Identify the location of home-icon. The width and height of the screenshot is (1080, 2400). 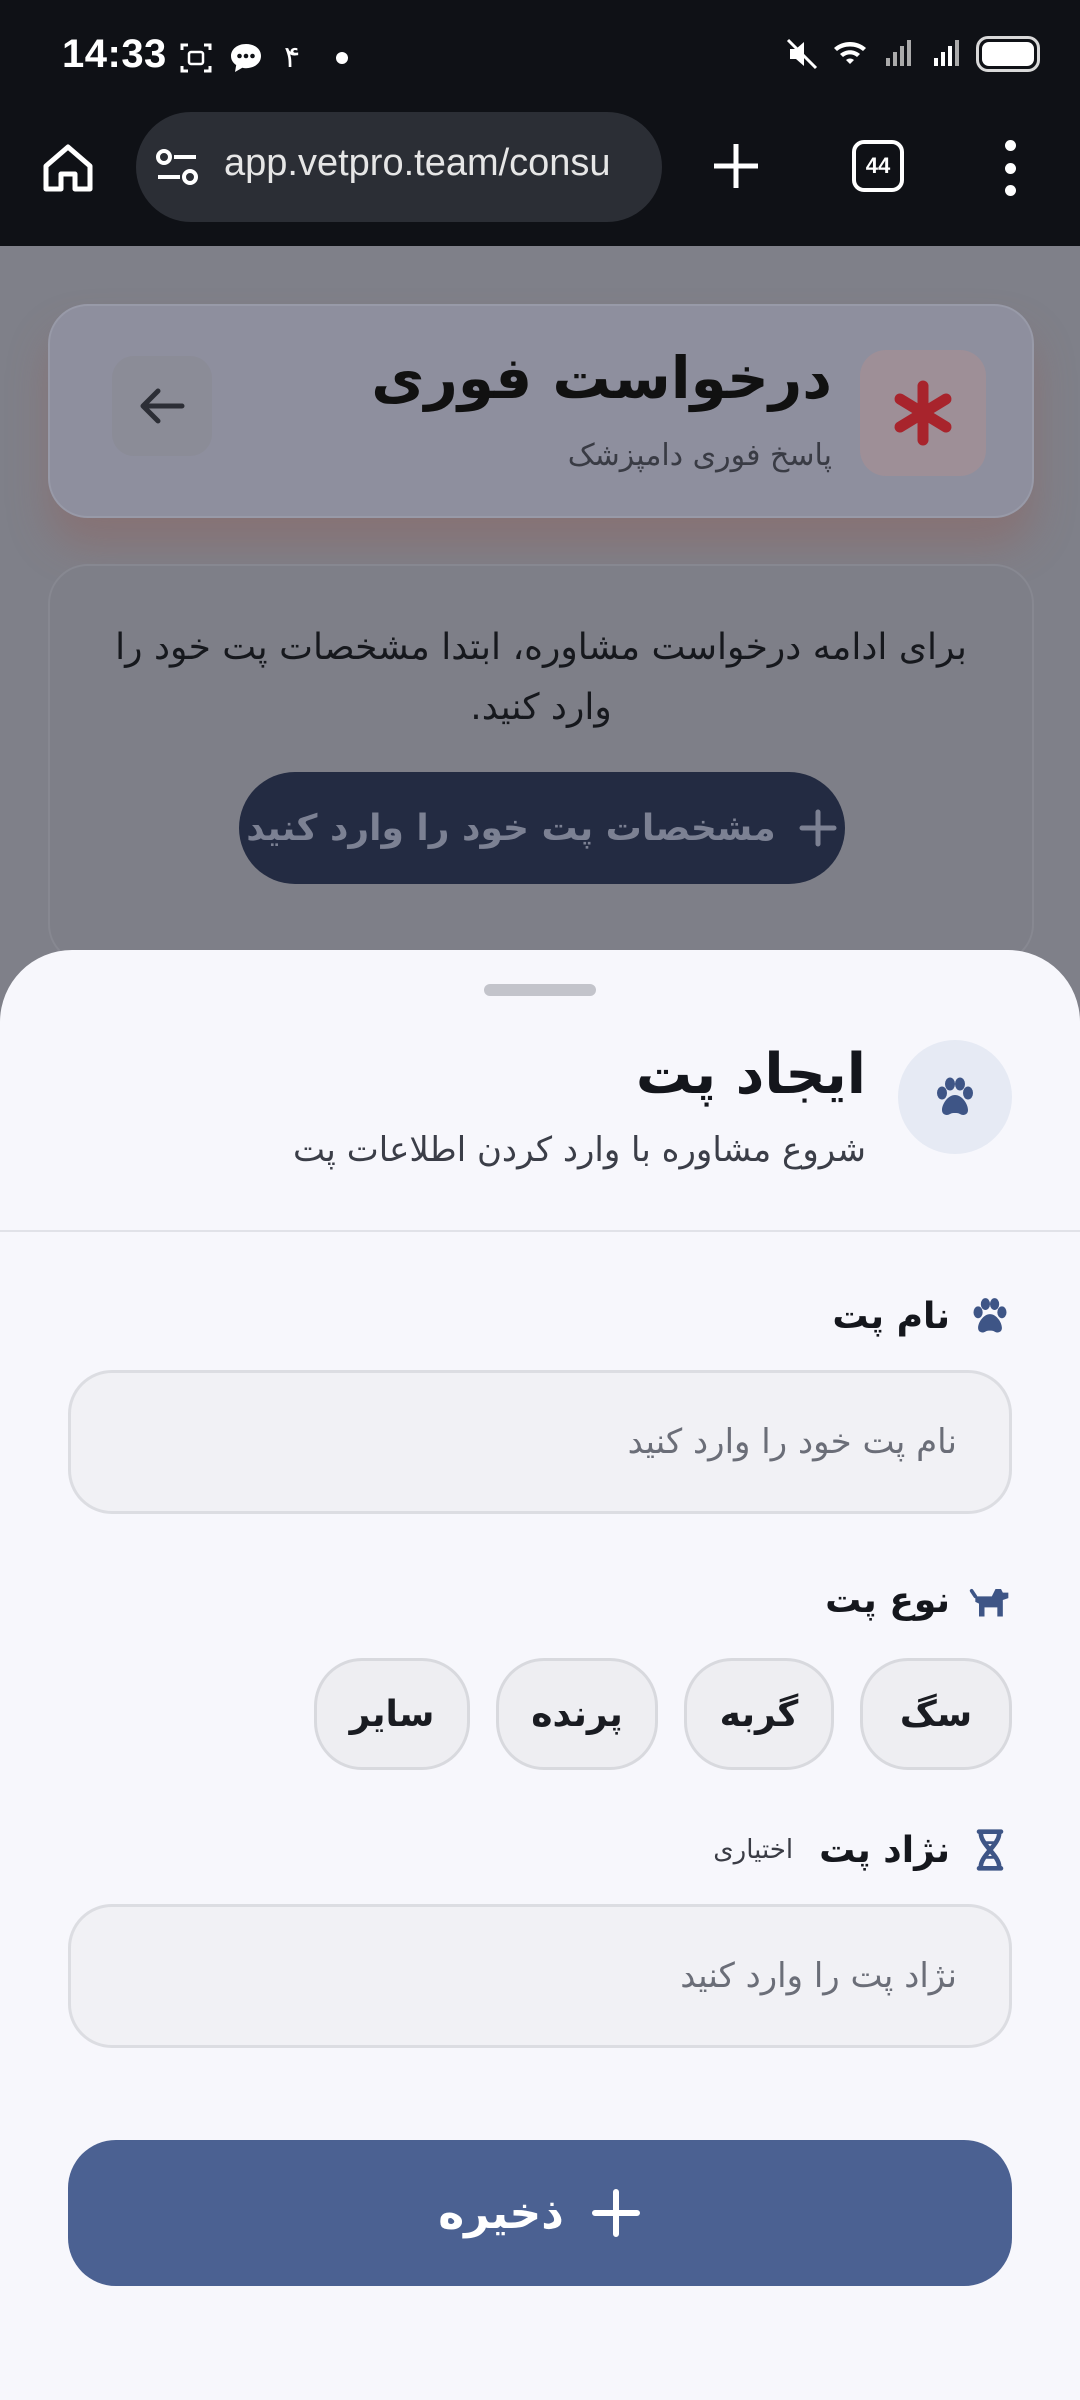
(68, 168).